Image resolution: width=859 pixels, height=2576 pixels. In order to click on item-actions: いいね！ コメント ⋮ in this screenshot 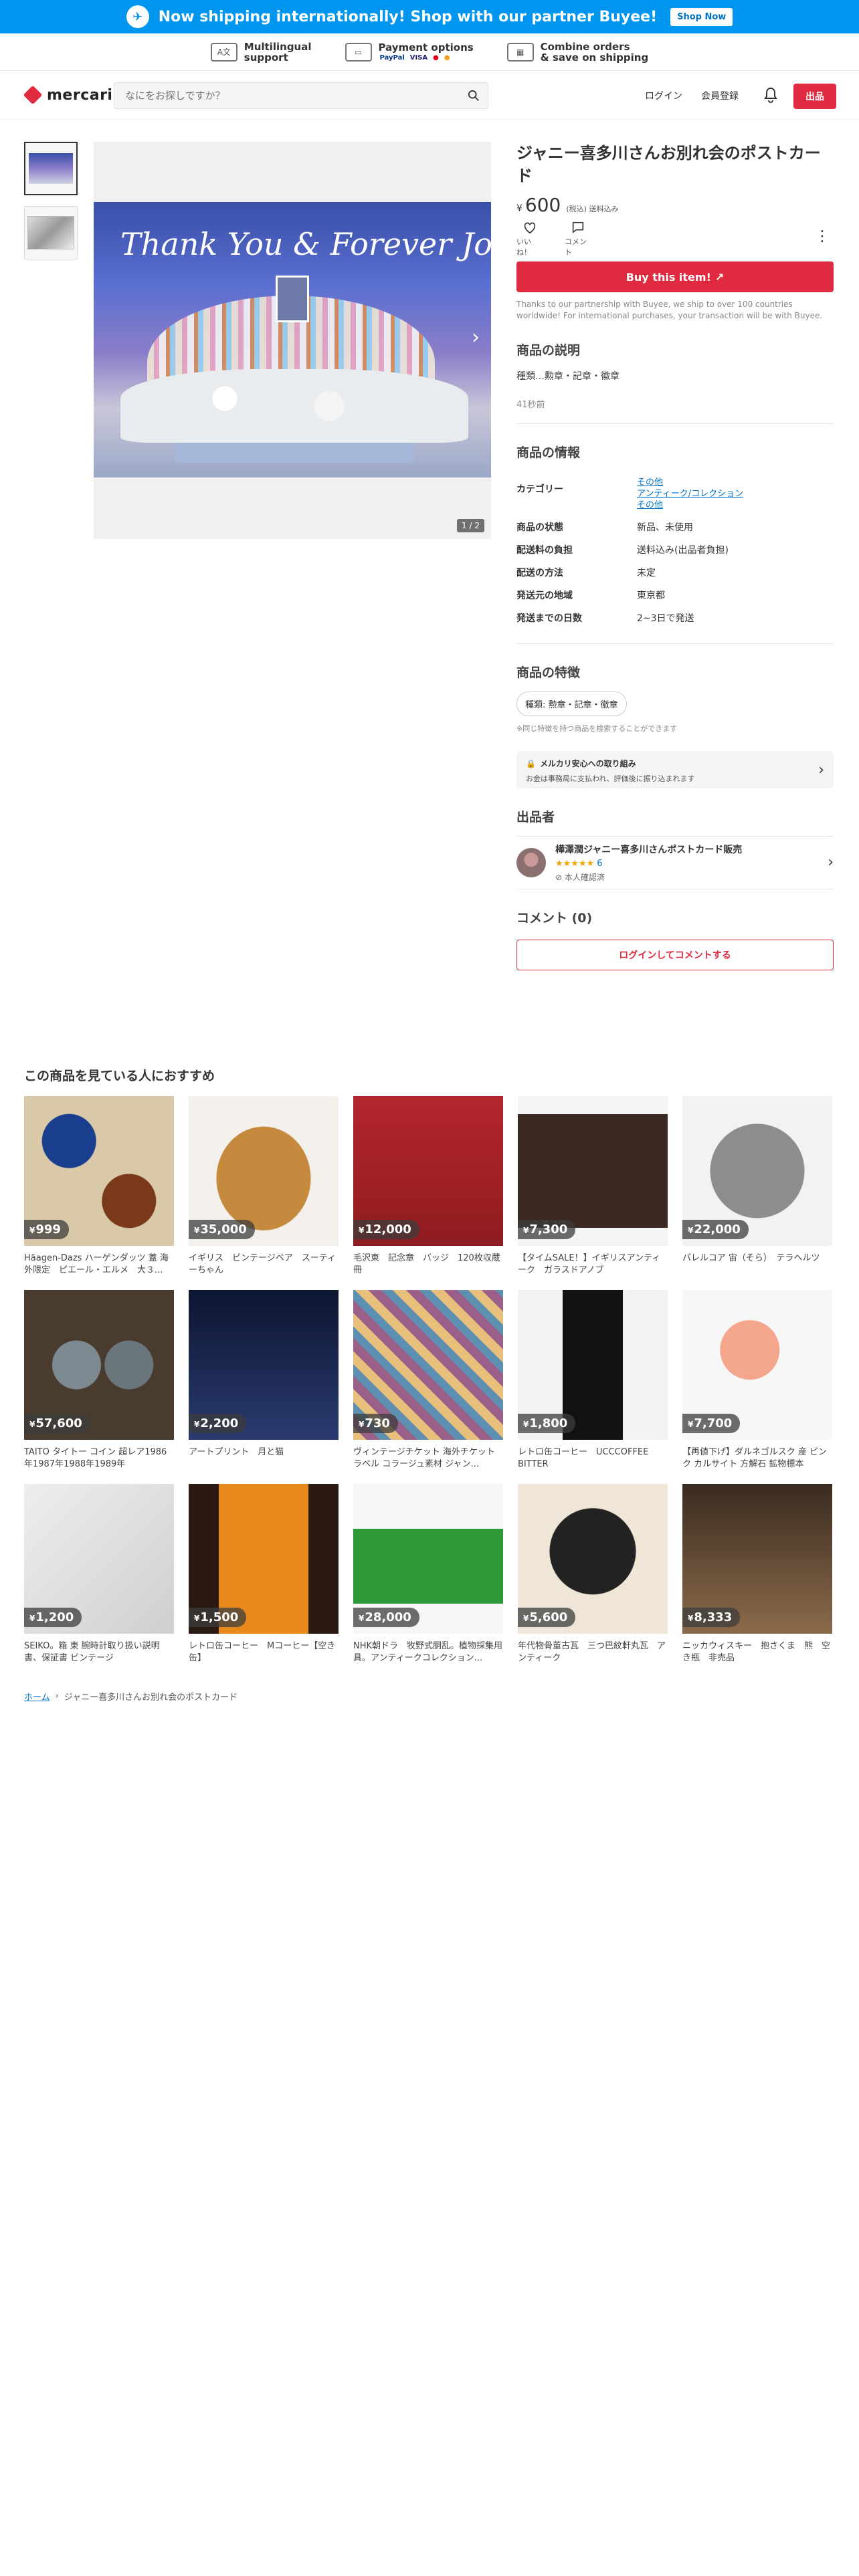, I will do `click(675, 239)`.